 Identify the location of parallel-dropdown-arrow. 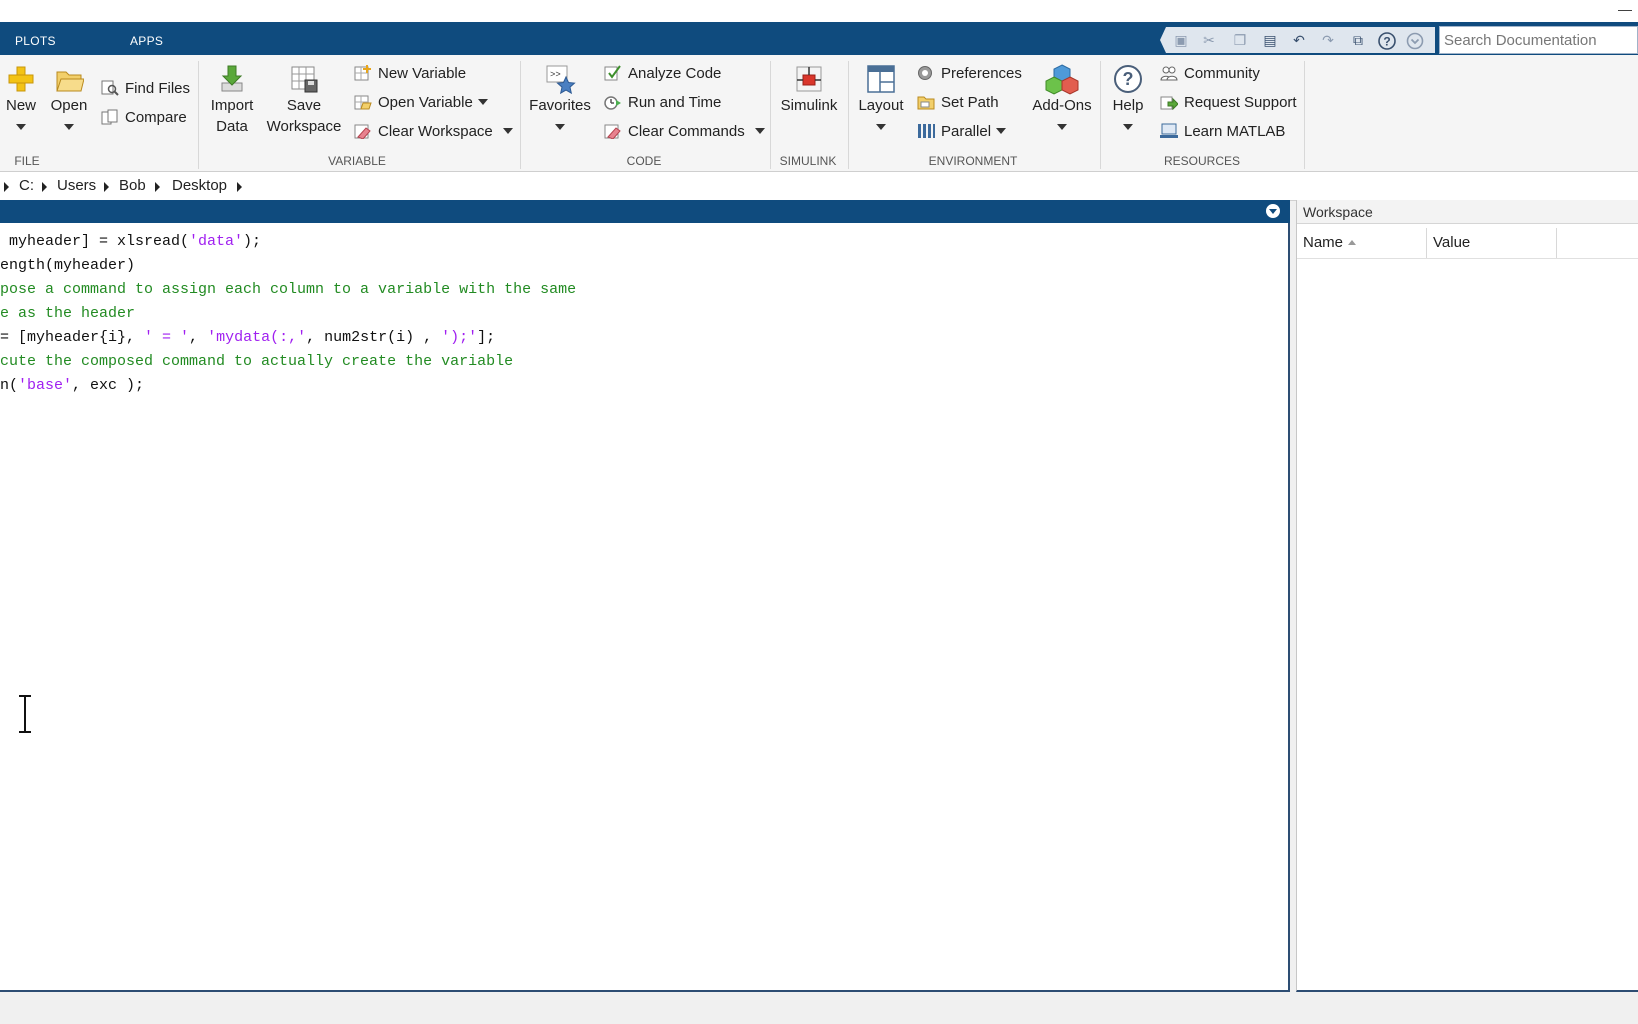
(1001, 131).